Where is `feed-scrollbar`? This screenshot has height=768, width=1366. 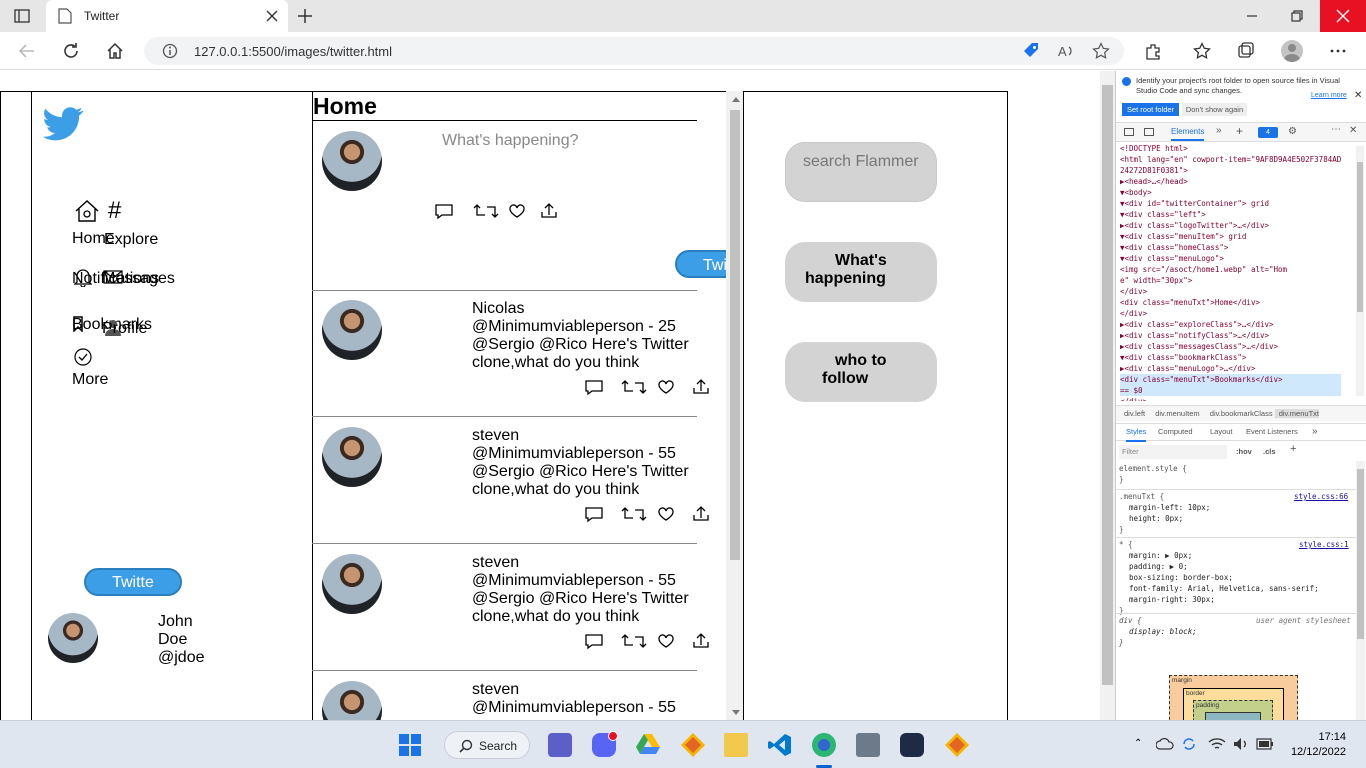 feed-scrollbar is located at coordinates (734, 405).